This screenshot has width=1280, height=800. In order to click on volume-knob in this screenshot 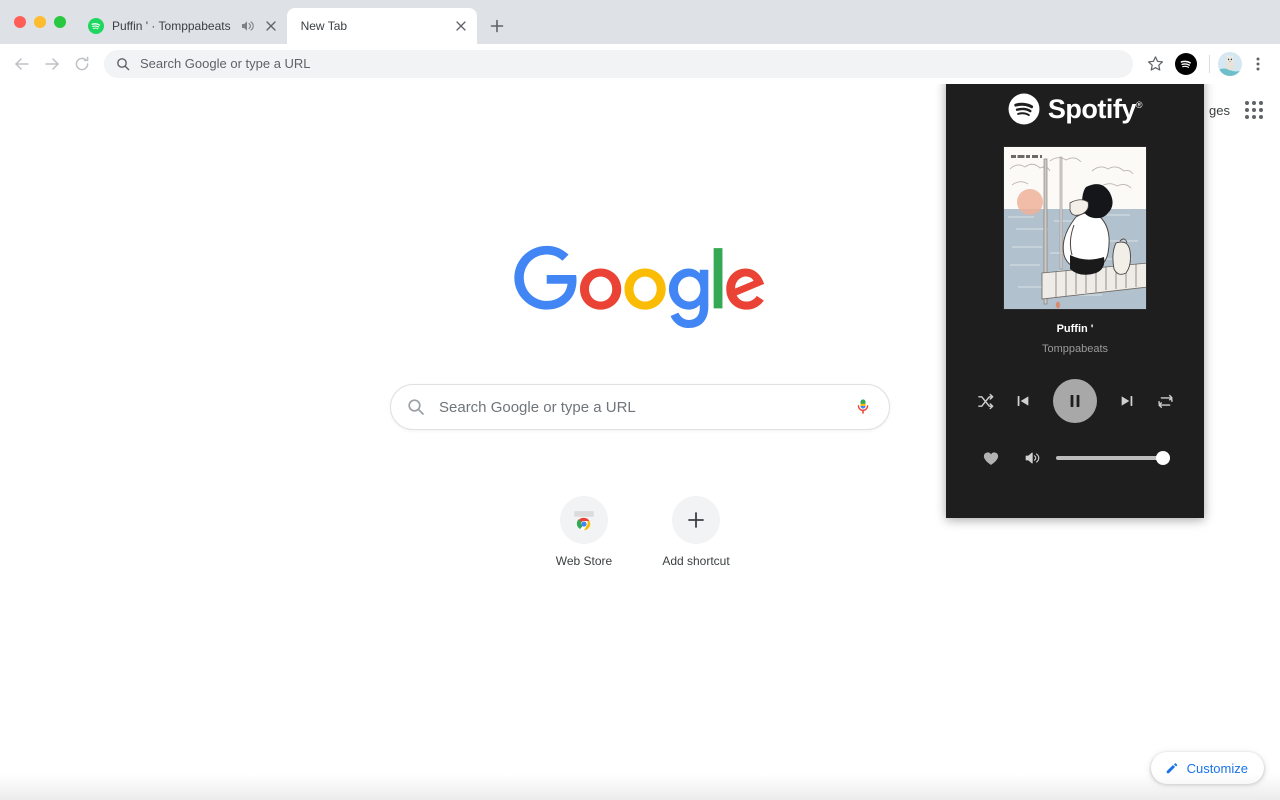, I will do `click(1163, 458)`.